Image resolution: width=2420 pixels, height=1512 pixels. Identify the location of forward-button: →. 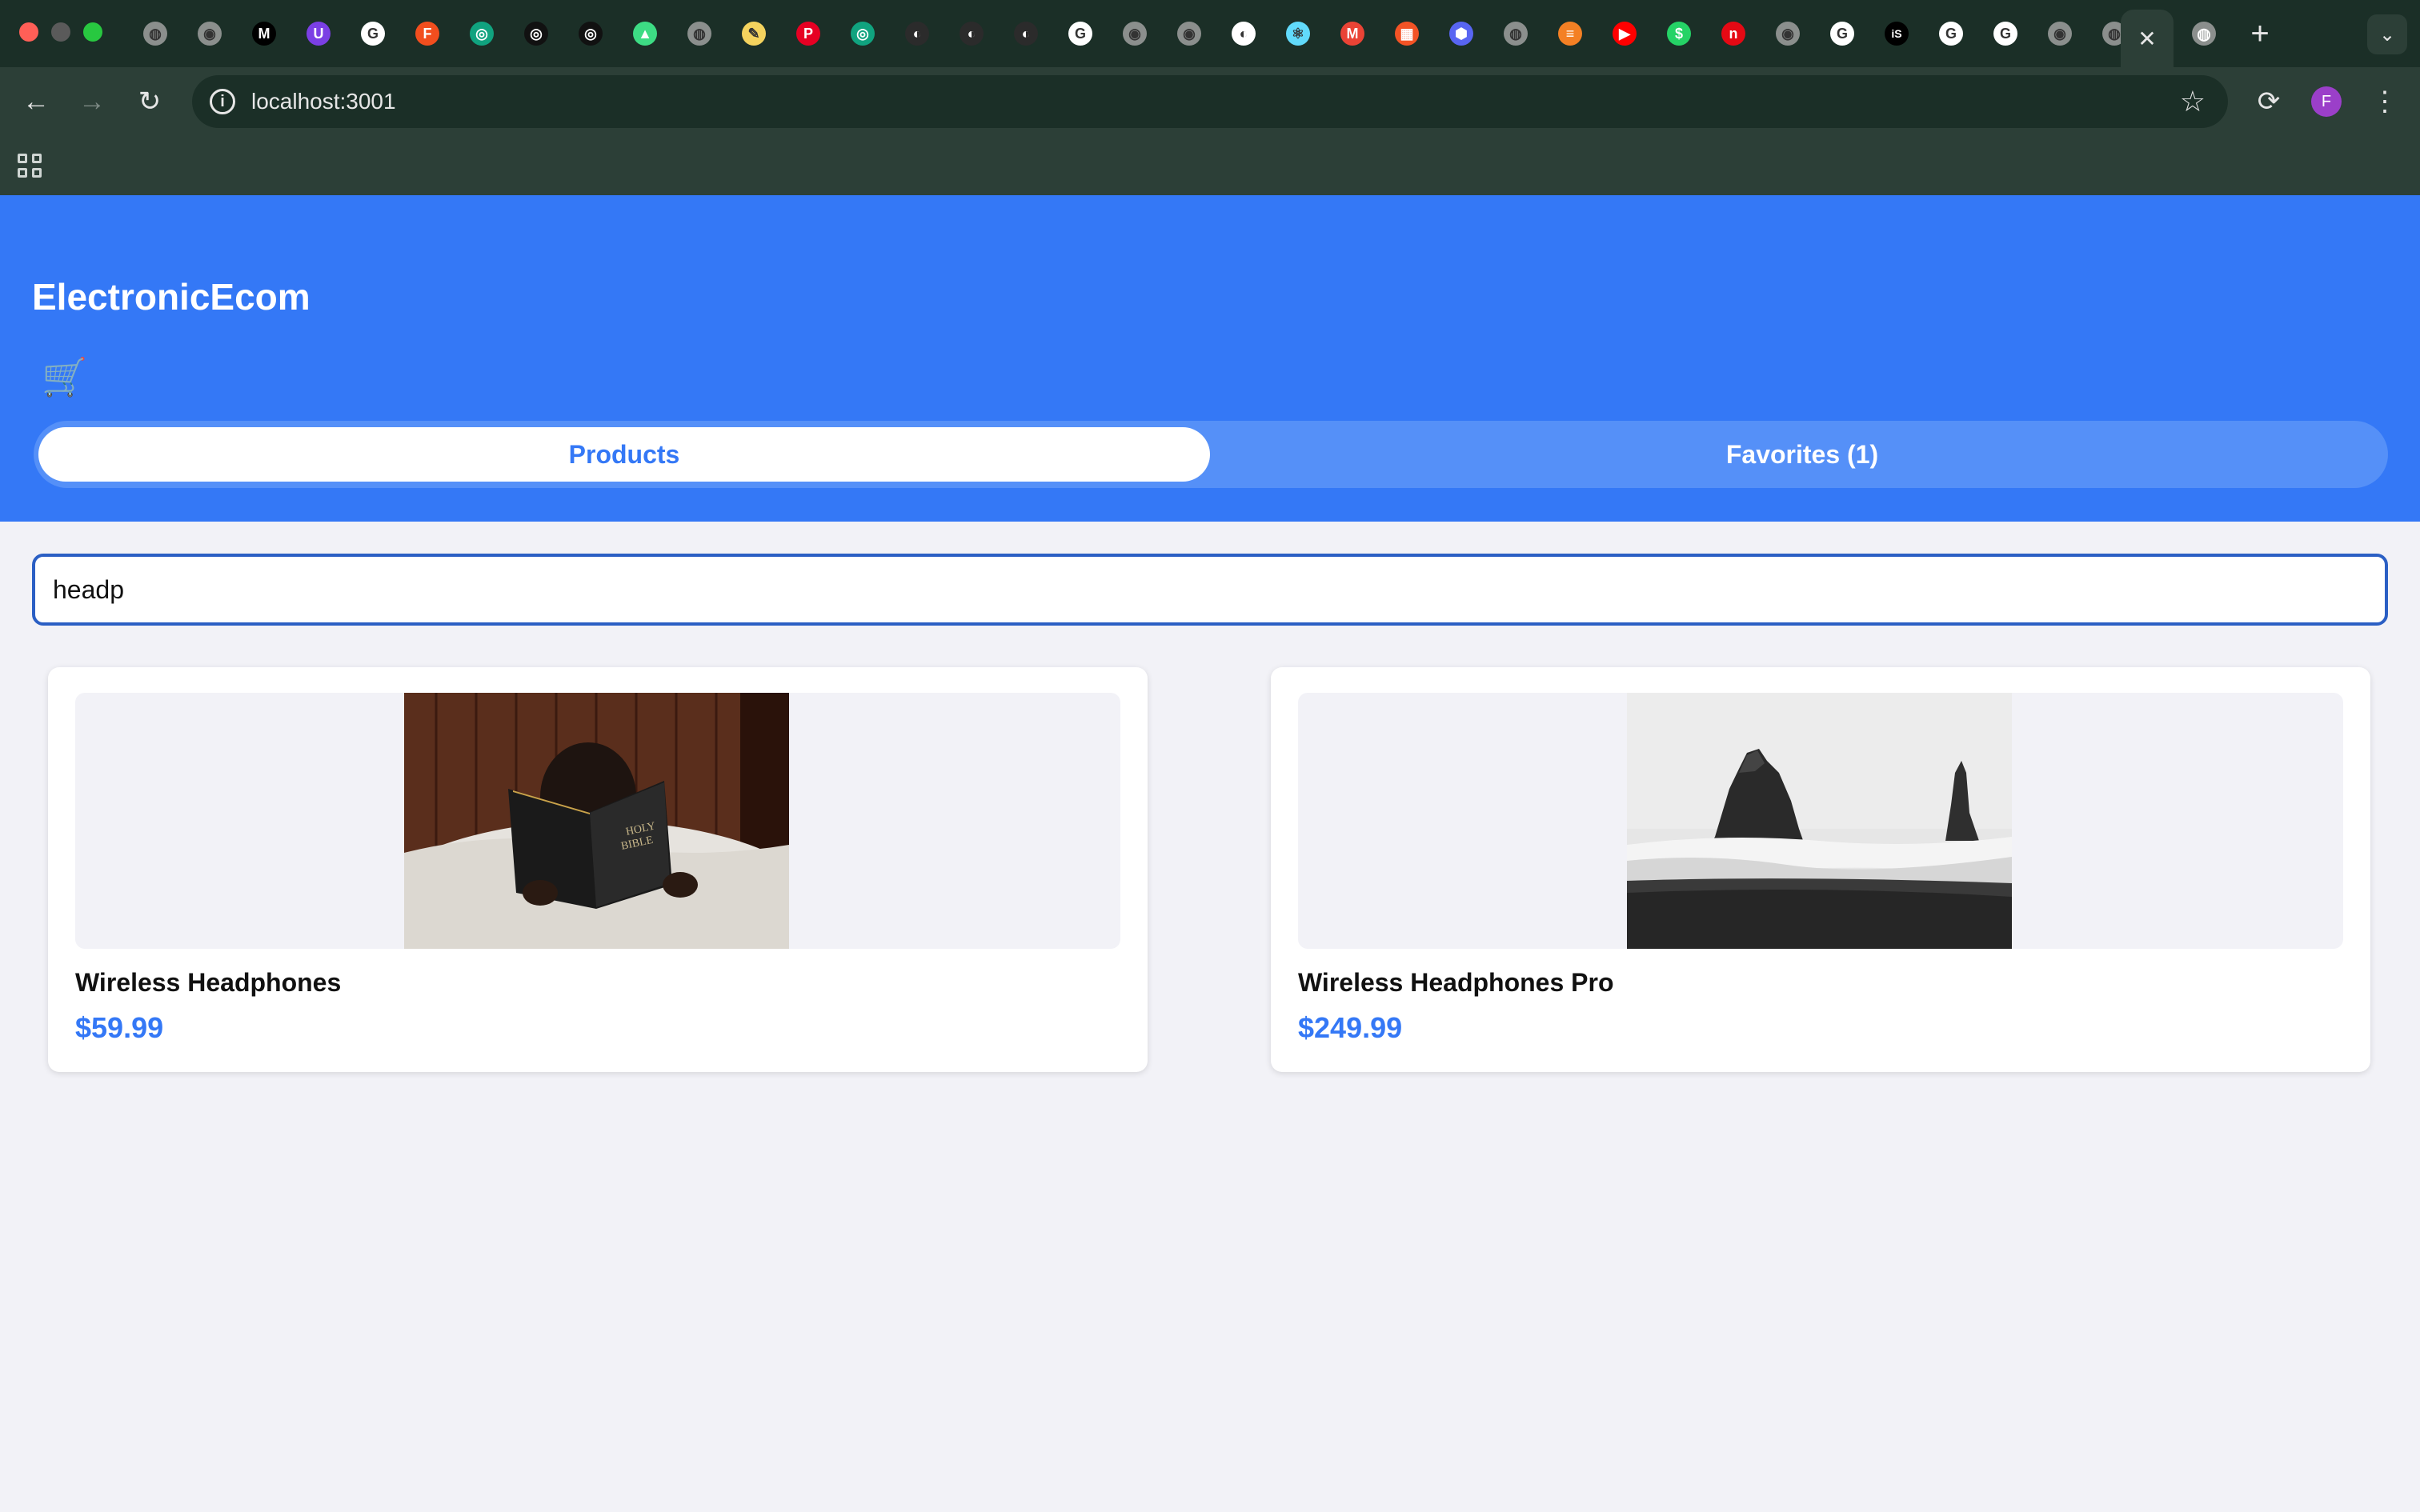
(92, 102).